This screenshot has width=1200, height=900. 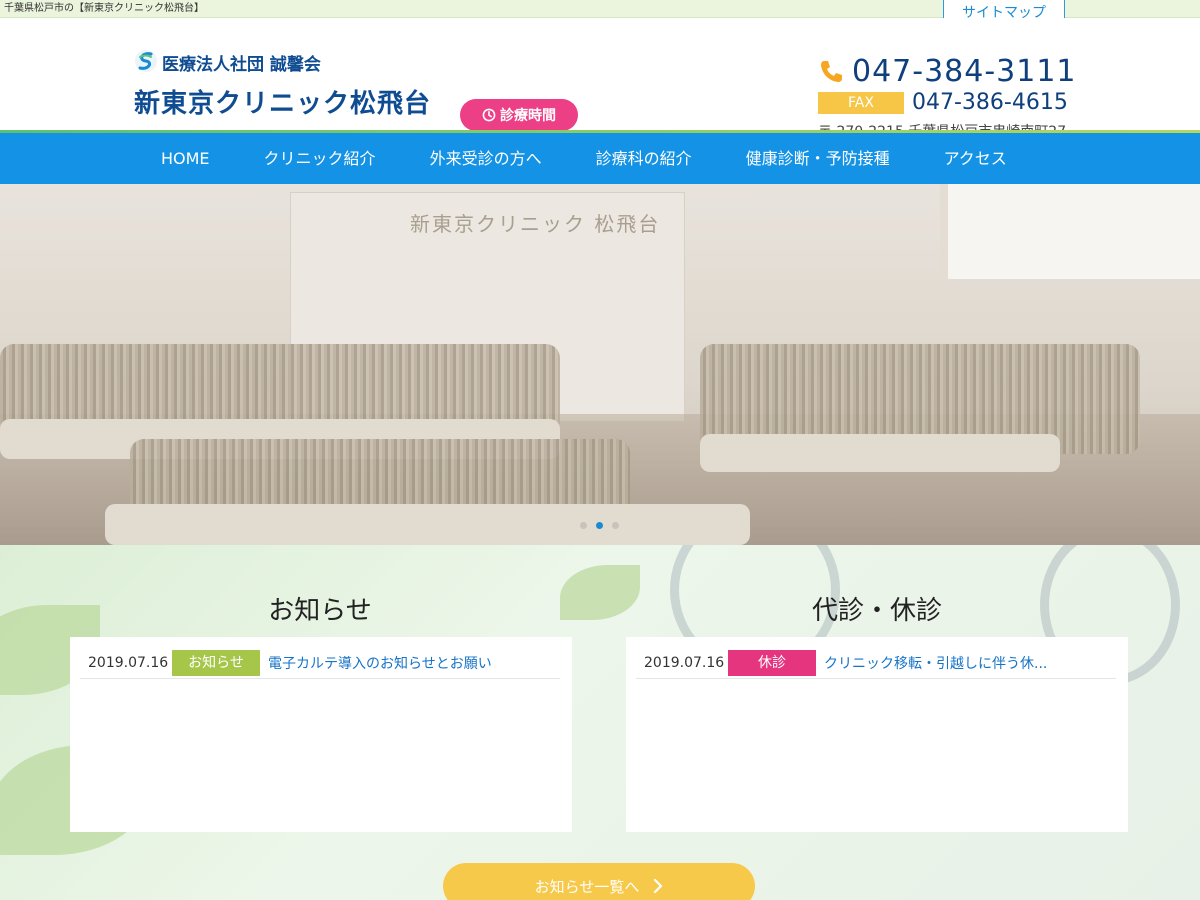 I want to click on hero-sofa-right-seat, so click(x=880, y=453).